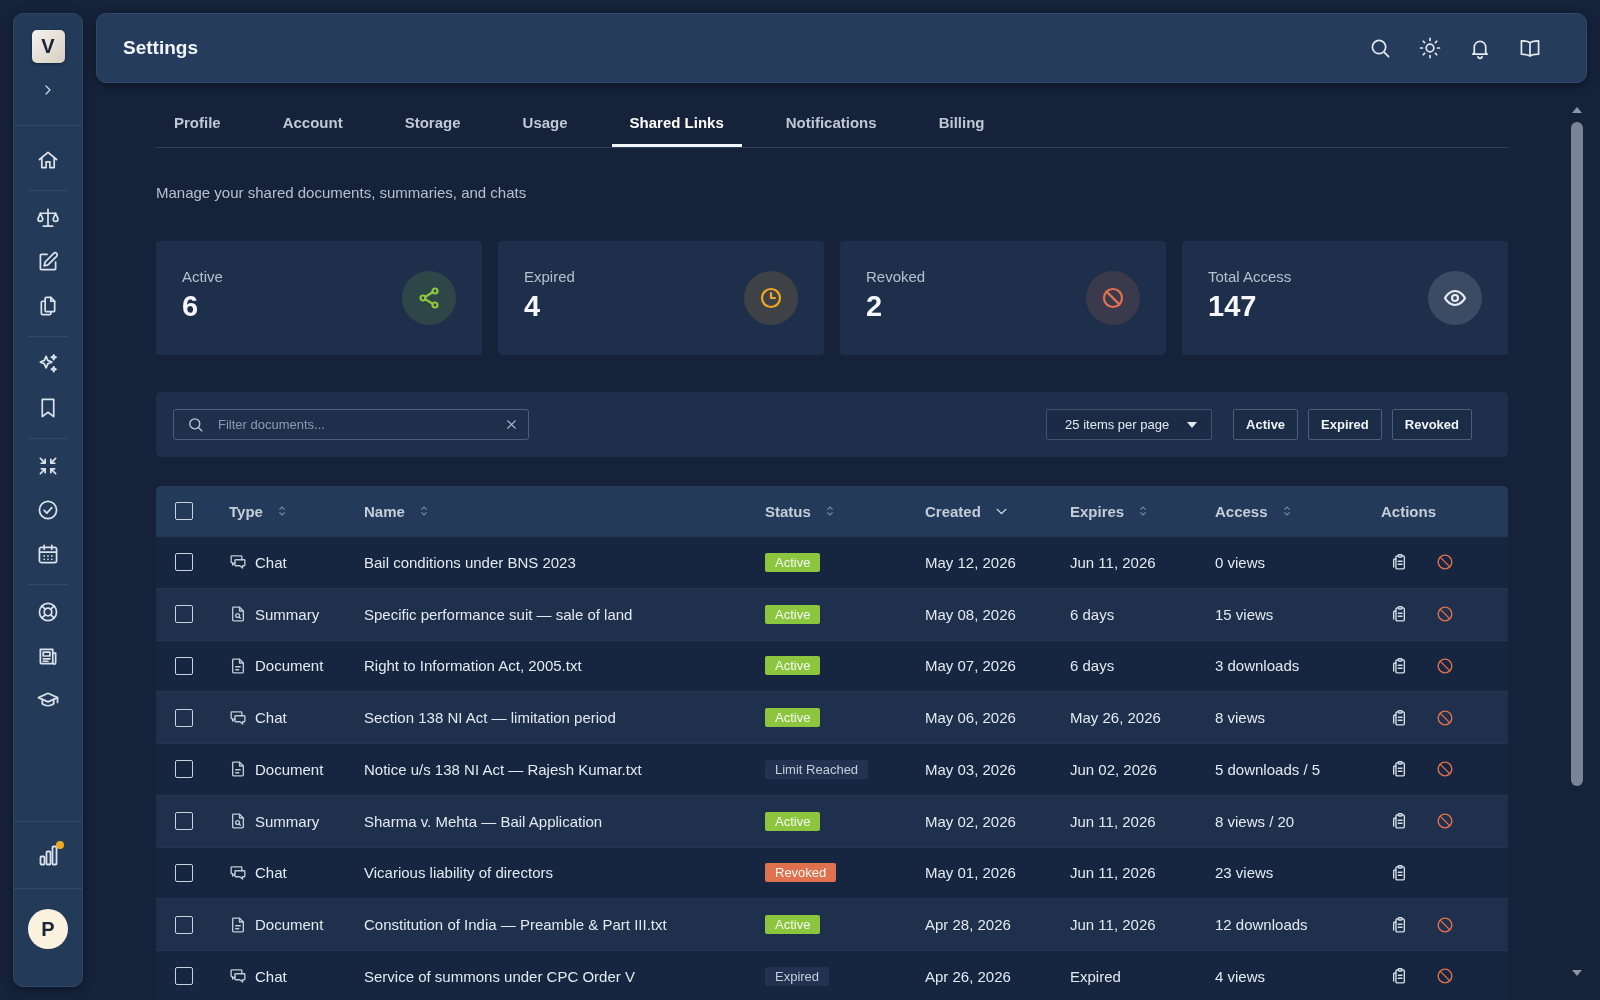  I want to click on clock-icon, so click(771, 298).